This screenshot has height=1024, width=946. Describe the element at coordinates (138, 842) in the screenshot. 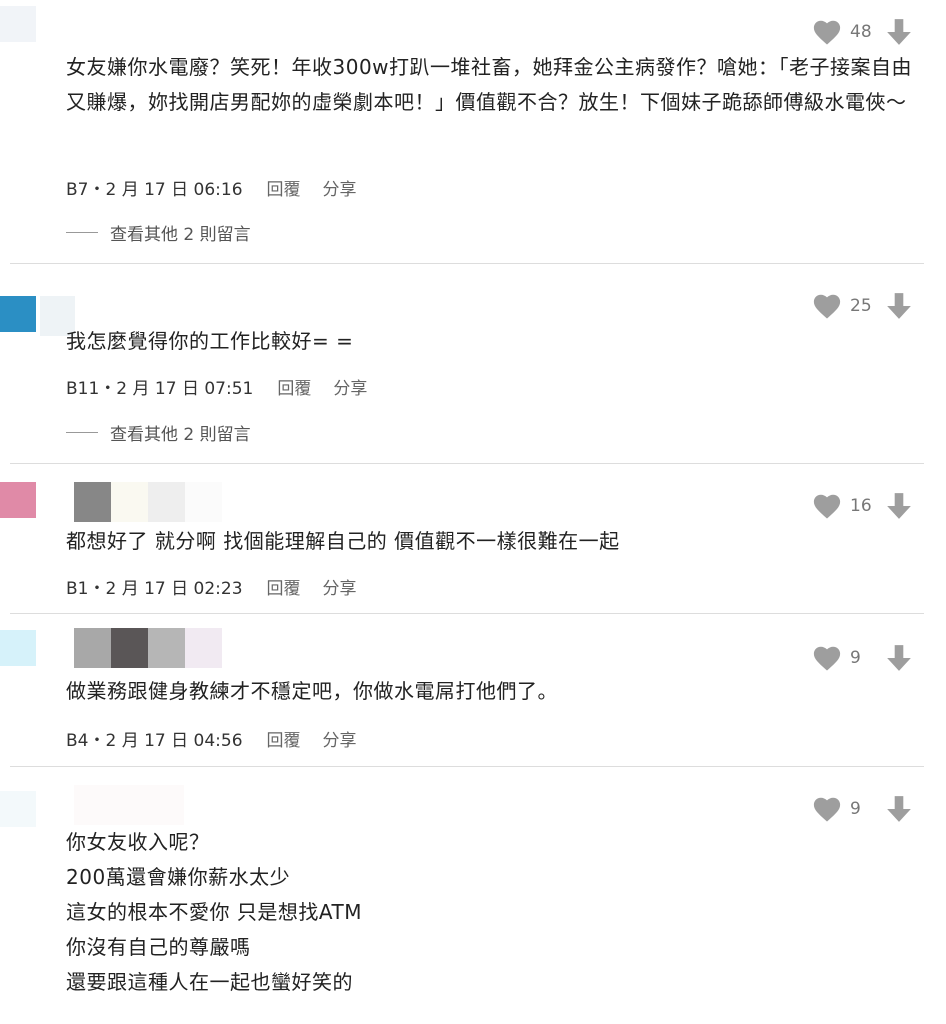

I see `comment-line: 你女友收入呢？` at that location.